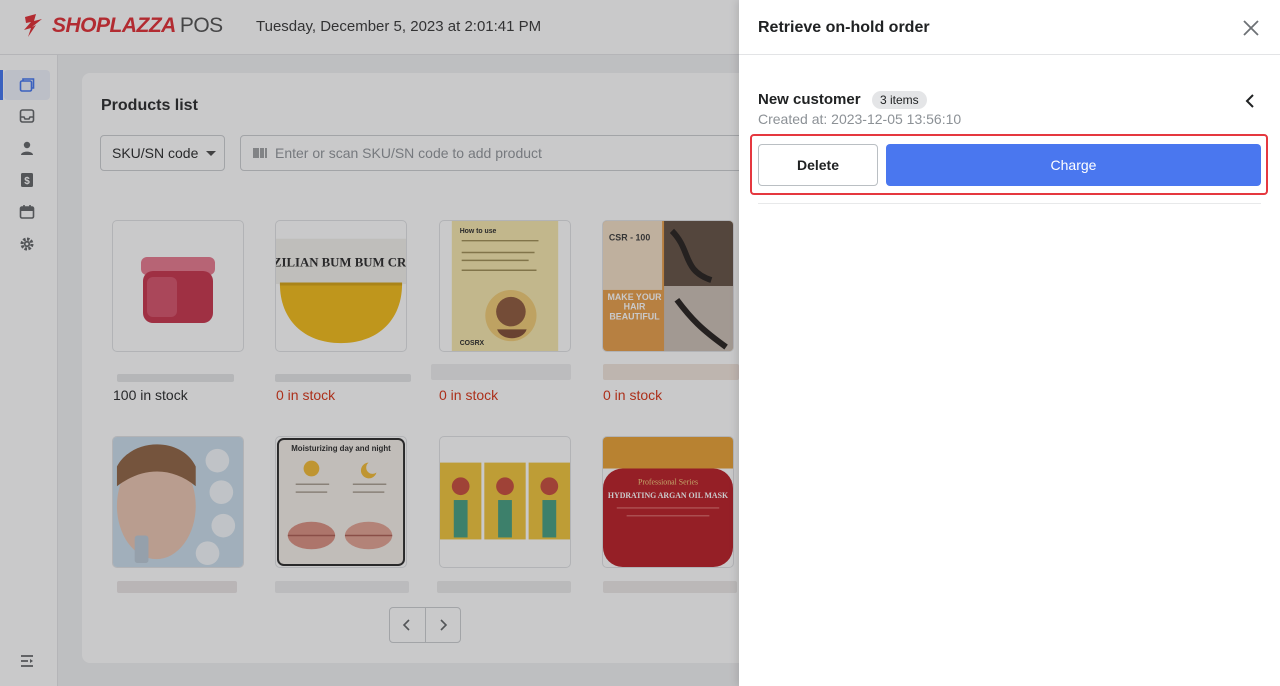  I want to click on customer-name: New customer, so click(809, 99).